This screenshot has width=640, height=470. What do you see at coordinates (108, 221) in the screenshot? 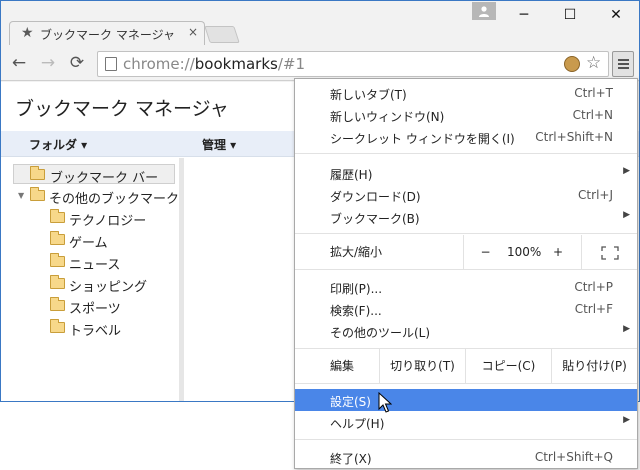
I see `tree-item-label: テクノロジー` at bounding box center [108, 221].